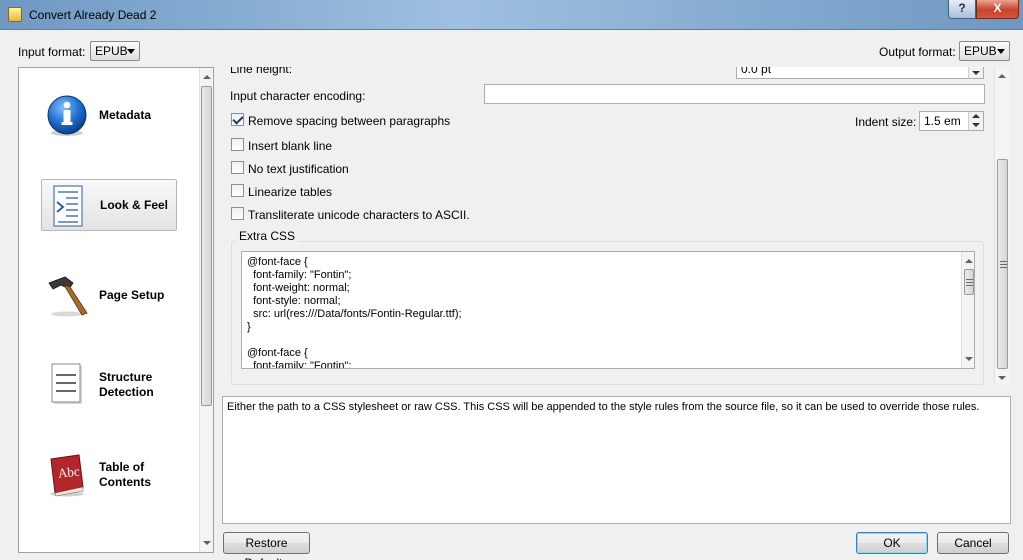 Image resolution: width=1023 pixels, height=560 pixels. Describe the element at coordinates (298, 96) in the screenshot. I see `encoding-label: Input character encoding:` at that location.